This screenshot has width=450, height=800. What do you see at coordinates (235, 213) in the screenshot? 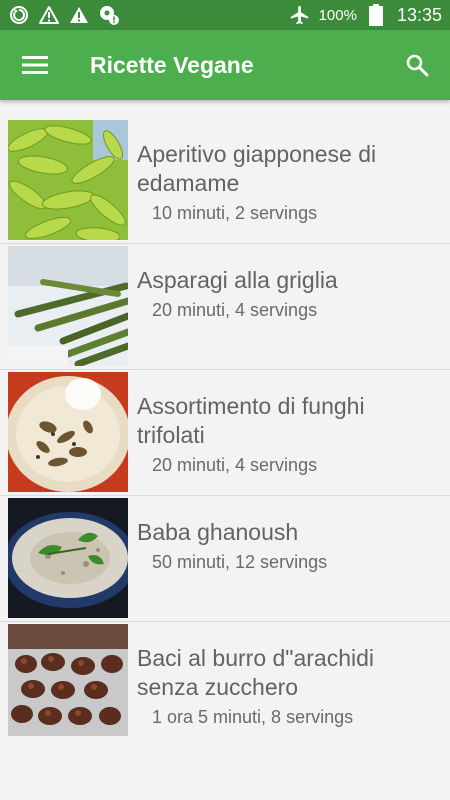
I see `recipe-meta: 10 minuti, 2 servings` at bounding box center [235, 213].